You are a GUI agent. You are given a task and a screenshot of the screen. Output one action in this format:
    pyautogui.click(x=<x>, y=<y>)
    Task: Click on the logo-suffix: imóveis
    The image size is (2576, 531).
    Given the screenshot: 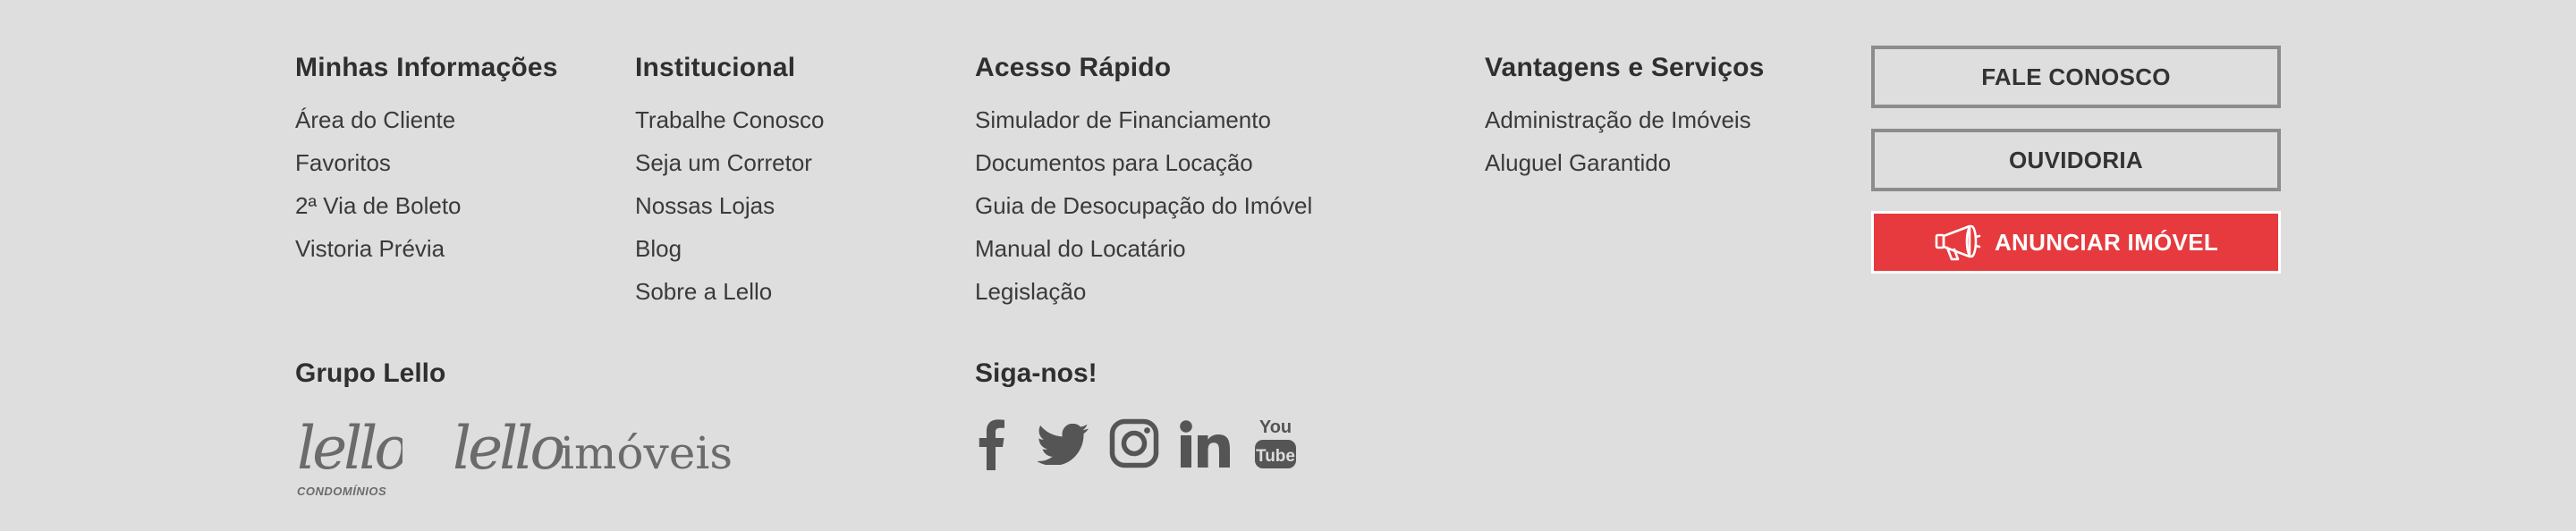 What is the action you would take?
    pyautogui.click(x=646, y=453)
    